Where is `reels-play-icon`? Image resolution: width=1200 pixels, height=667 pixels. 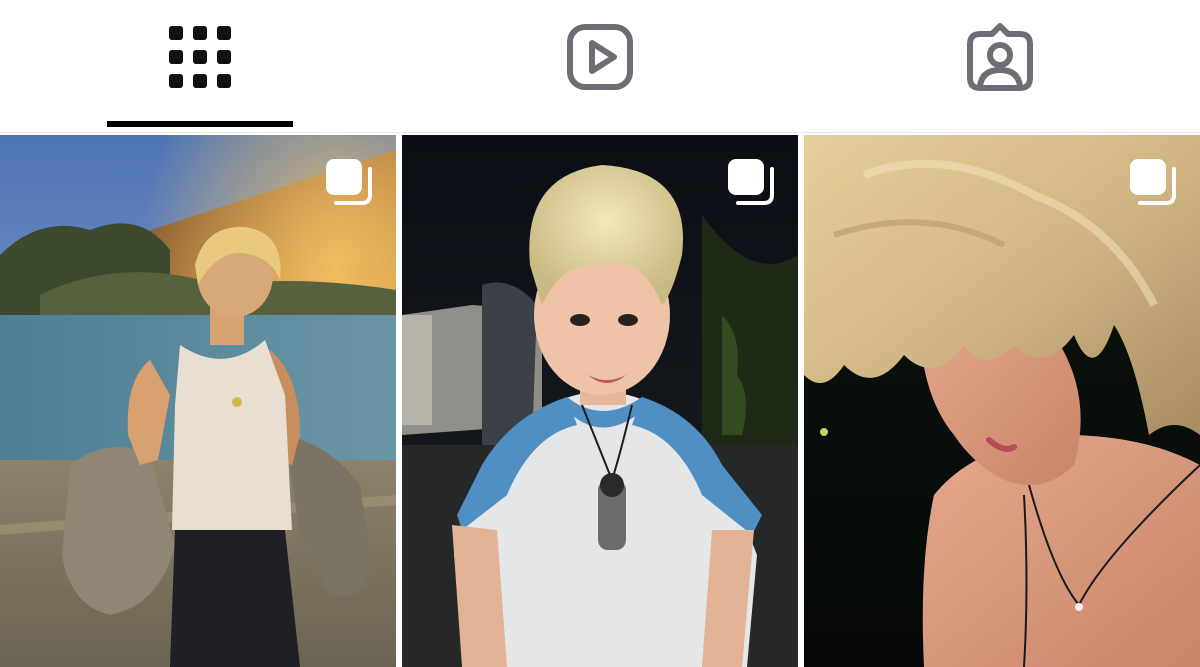 reels-play-icon is located at coordinates (600, 57).